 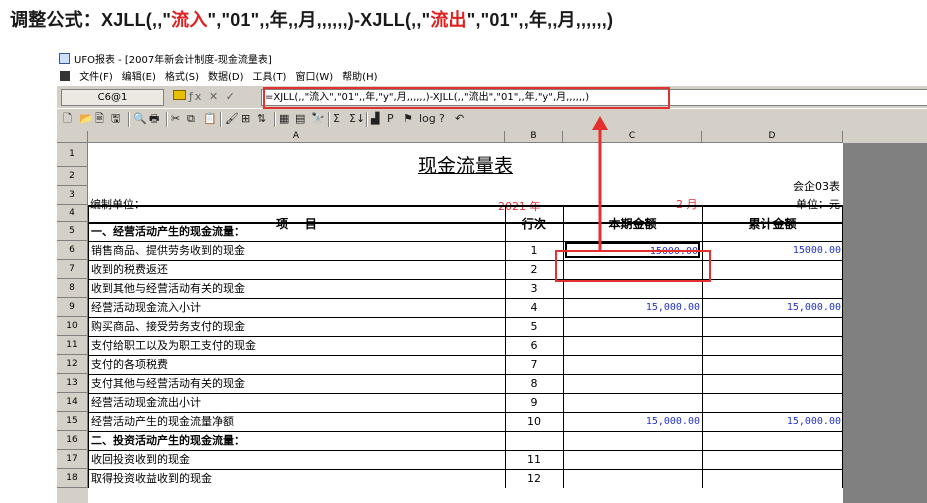 I want to click on cell-reference-box: C6@1, so click(x=112, y=97).